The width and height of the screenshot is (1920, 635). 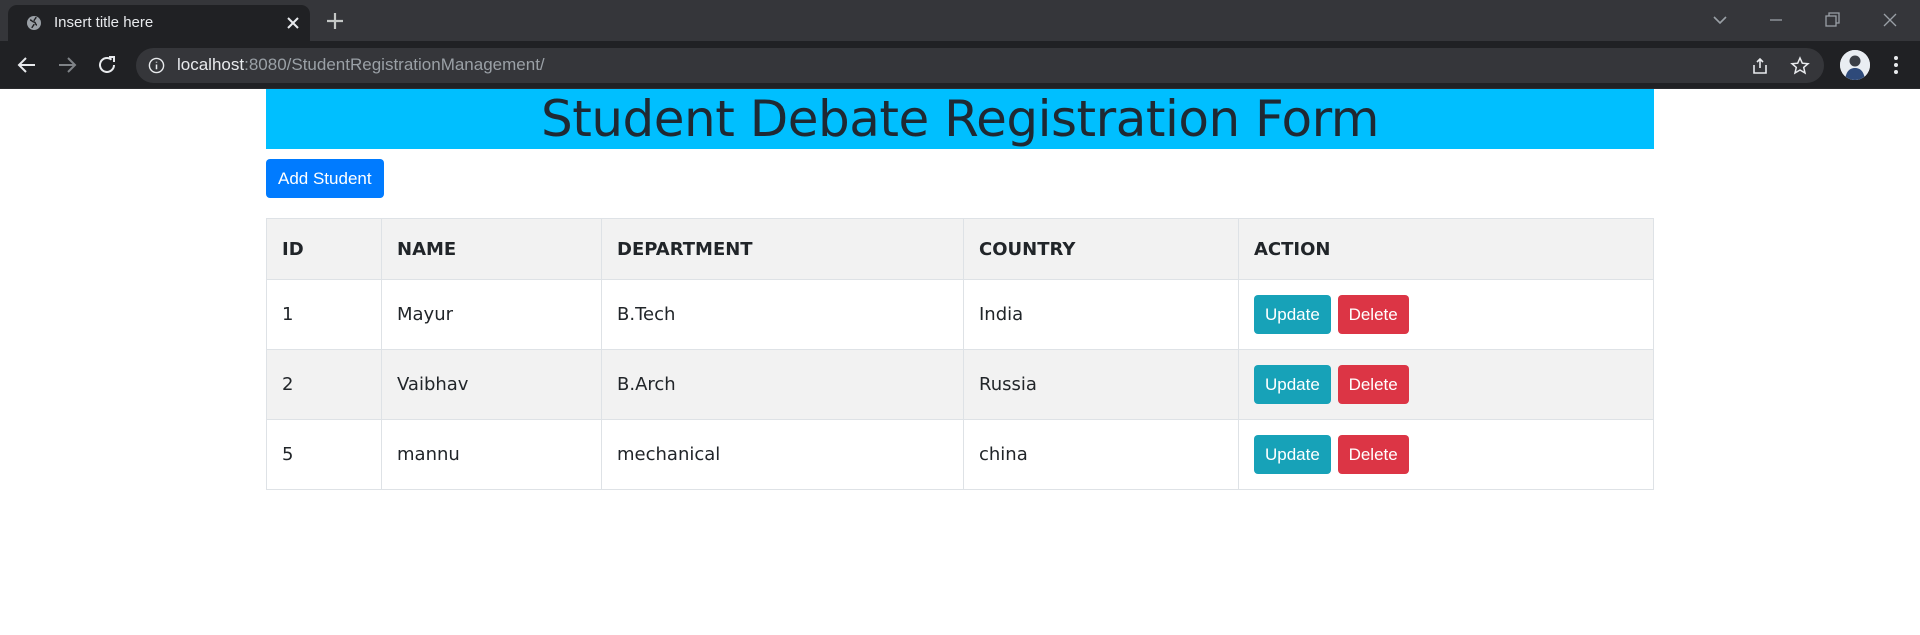 What do you see at coordinates (27, 65) in the screenshot?
I see `back-icon` at bounding box center [27, 65].